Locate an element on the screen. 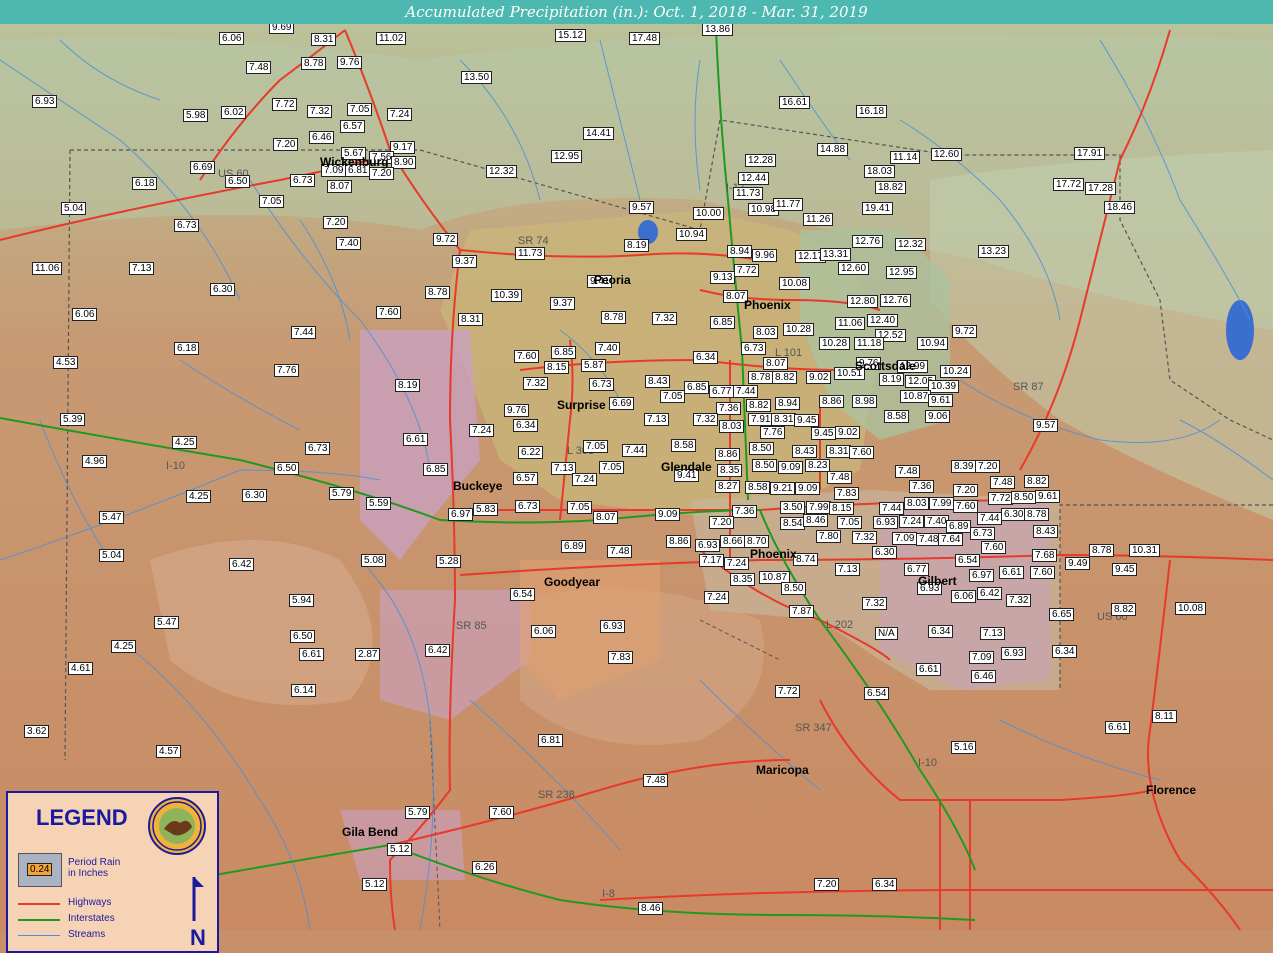 The image size is (1273, 953). rain-gauge-value: 18.82 is located at coordinates (891, 187).